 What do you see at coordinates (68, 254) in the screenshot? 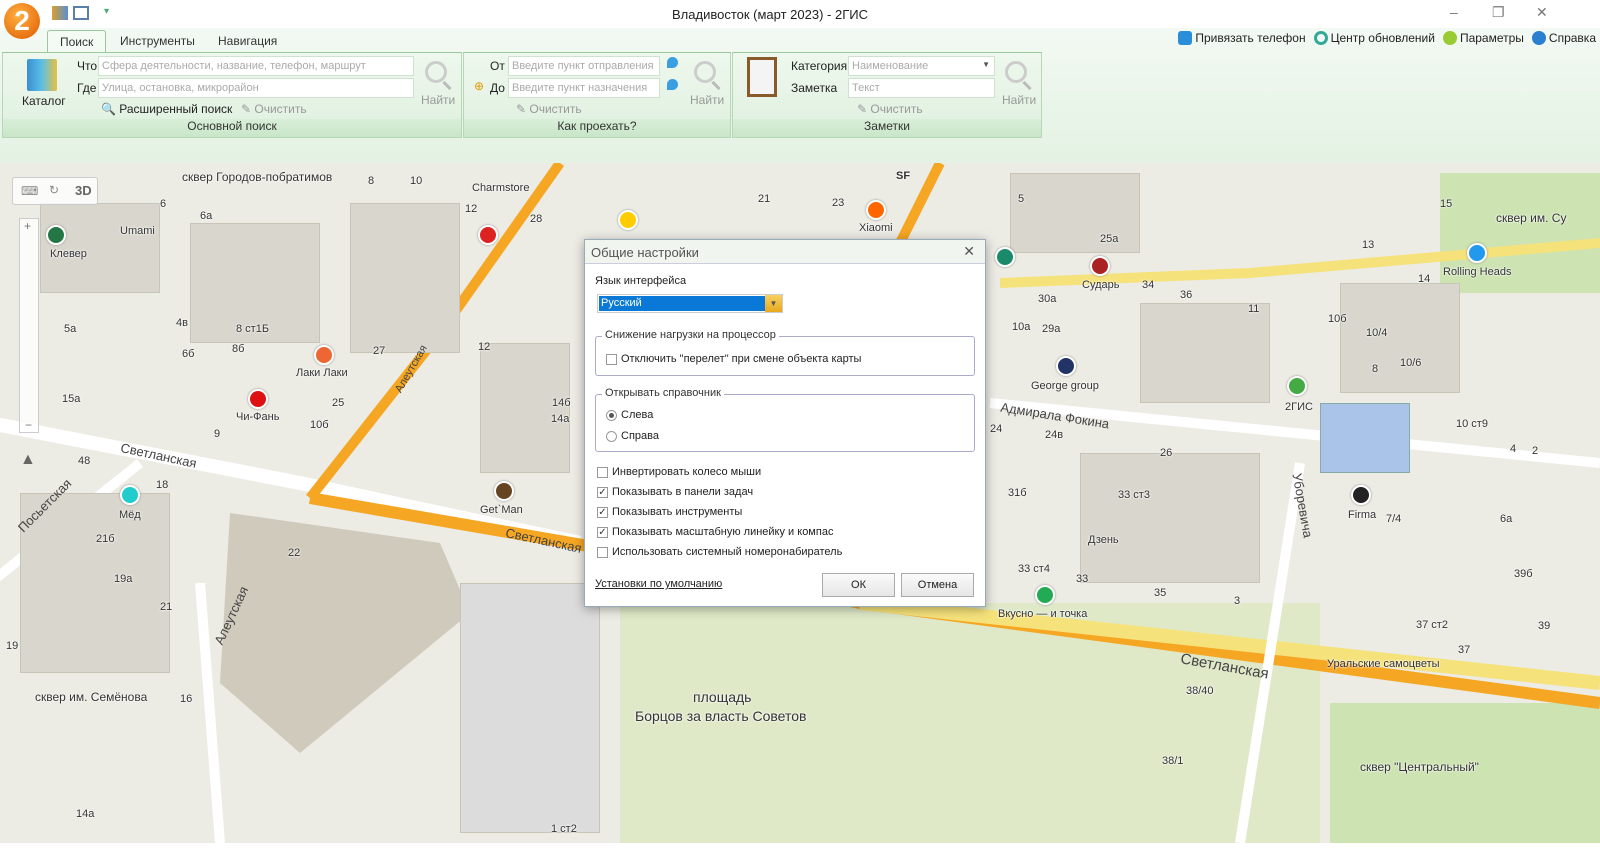
I see `map-label: Клевер` at bounding box center [68, 254].